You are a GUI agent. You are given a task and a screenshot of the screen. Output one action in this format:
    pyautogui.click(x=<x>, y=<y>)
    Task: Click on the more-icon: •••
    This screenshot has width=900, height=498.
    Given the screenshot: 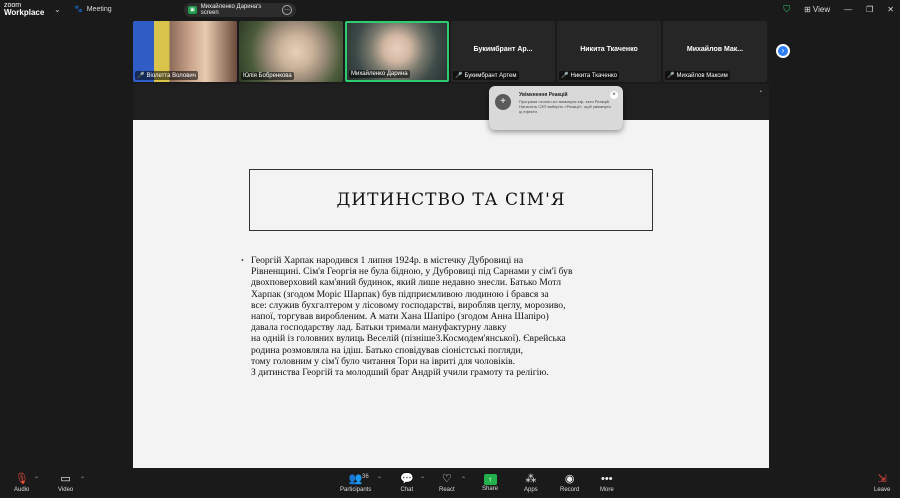 What is the action you would take?
    pyautogui.click(x=607, y=479)
    